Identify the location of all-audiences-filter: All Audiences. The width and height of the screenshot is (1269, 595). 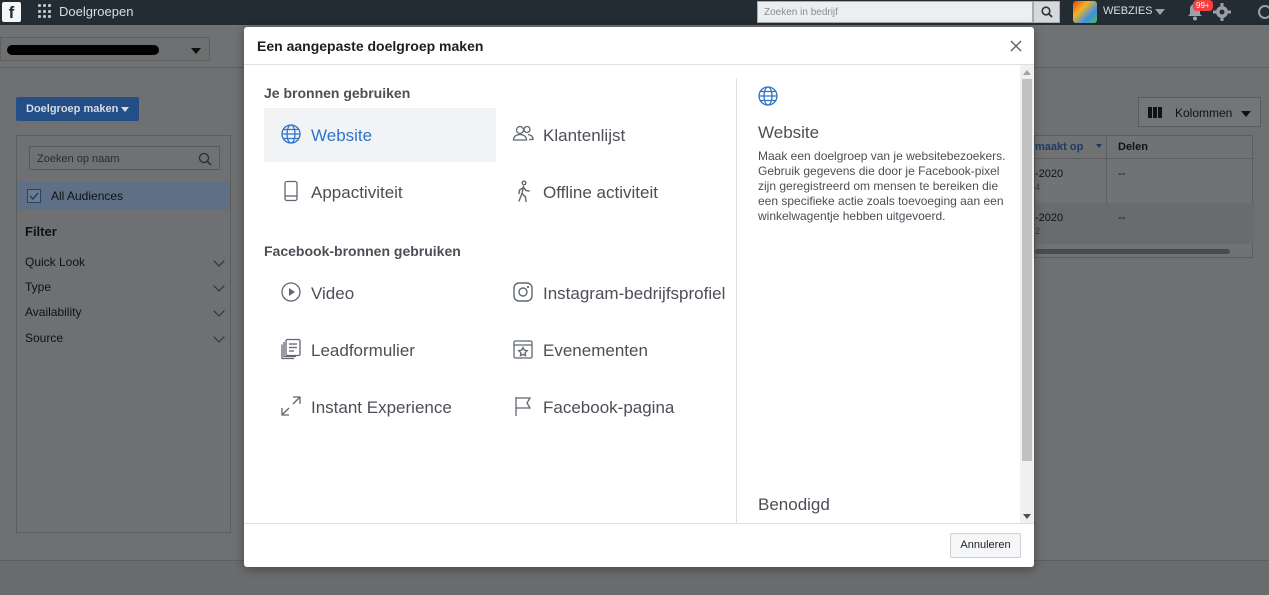
(123, 196).